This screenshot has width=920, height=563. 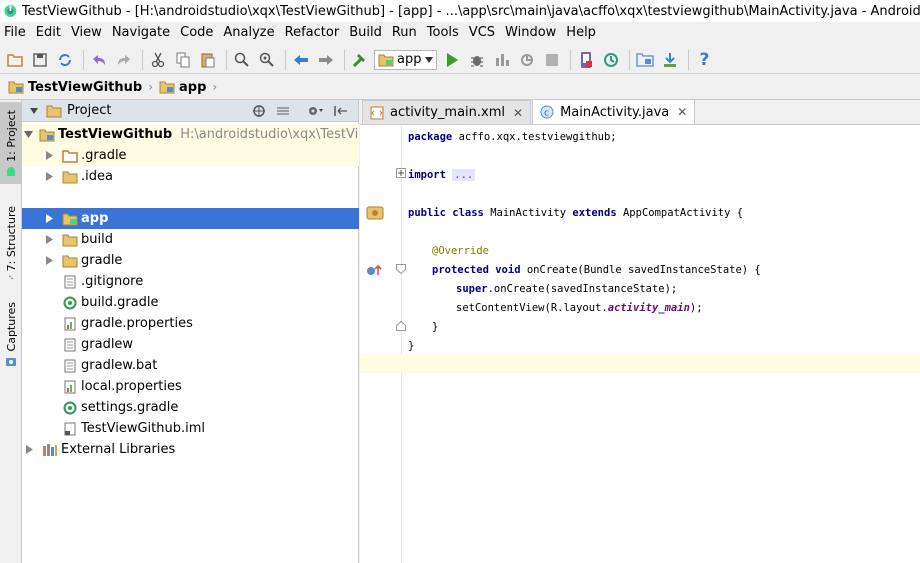 What do you see at coordinates (11, 327) in the screenshot?
I see `tool-window-captures-label: Captures` at bounding box center [11, 327].